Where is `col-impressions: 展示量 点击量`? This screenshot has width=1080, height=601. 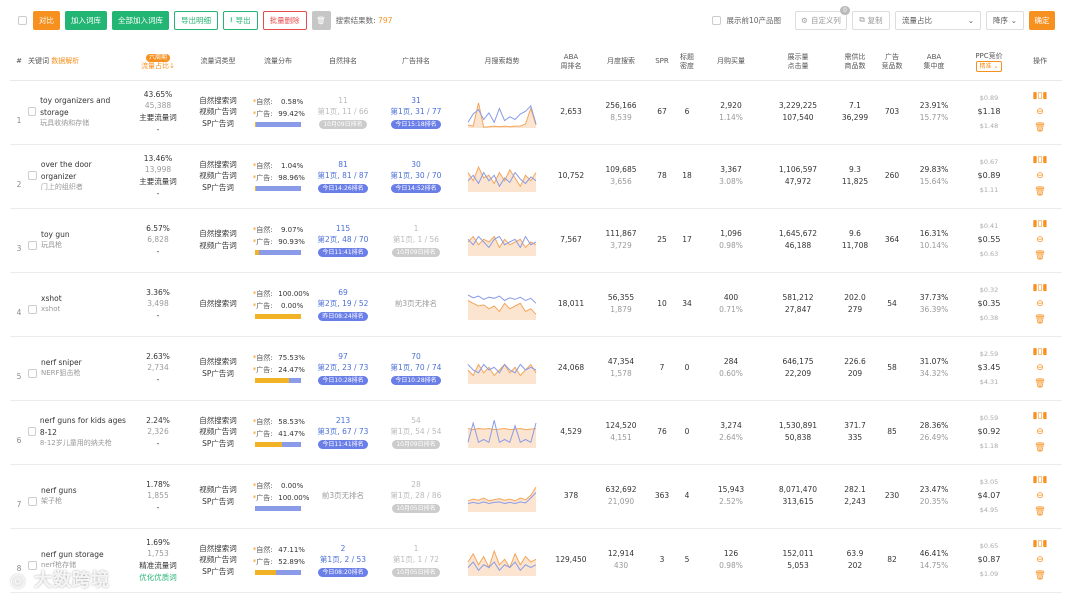
col-impressions: 展示量 点击量 is located at coordinates (798, 62).